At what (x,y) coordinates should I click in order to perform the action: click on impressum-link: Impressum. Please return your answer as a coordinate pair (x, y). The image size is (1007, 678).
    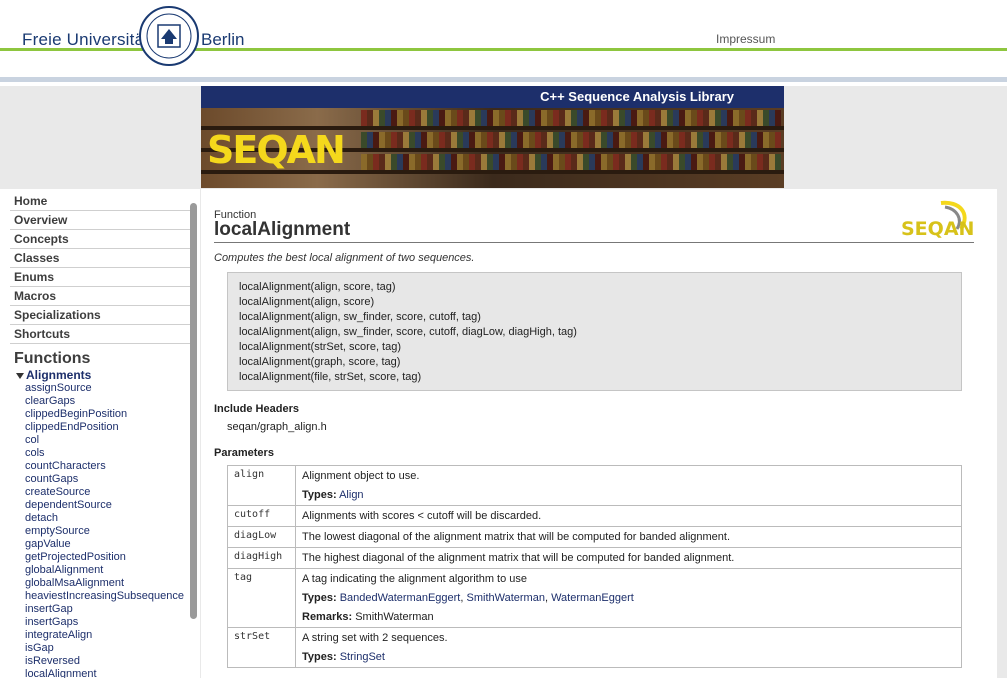
    Looking at the image, I should click on (745, 39).